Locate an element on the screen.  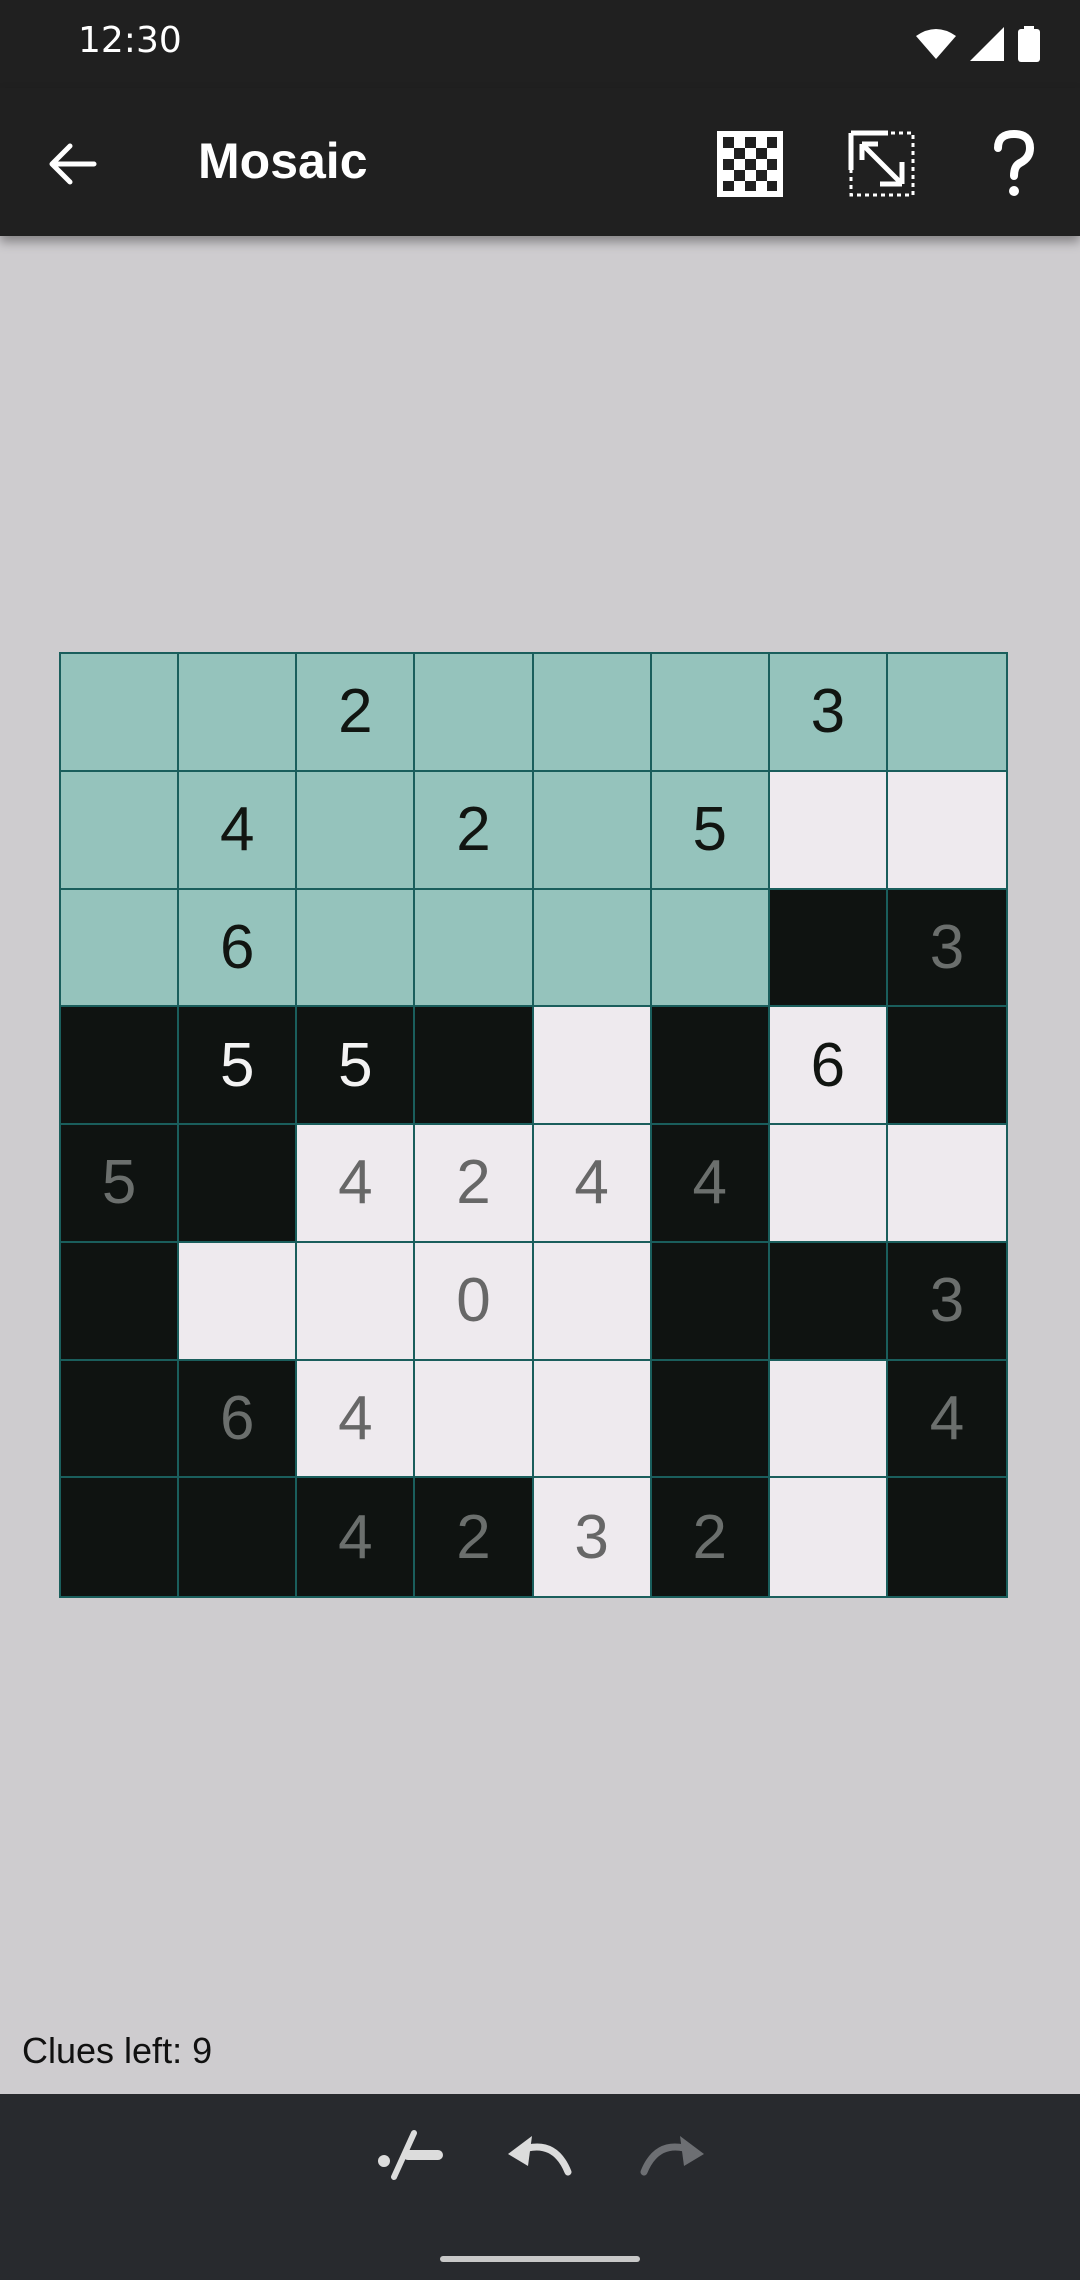
board-cell: 0 is located at coordinates (474, 1301).